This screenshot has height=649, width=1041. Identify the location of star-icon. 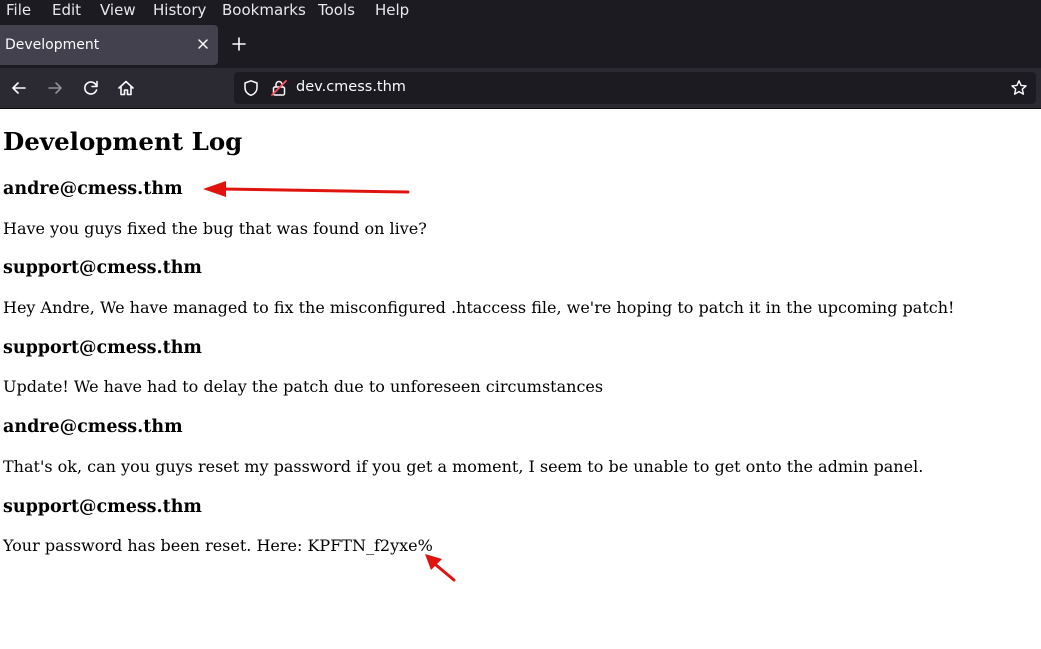
(1019, 88).